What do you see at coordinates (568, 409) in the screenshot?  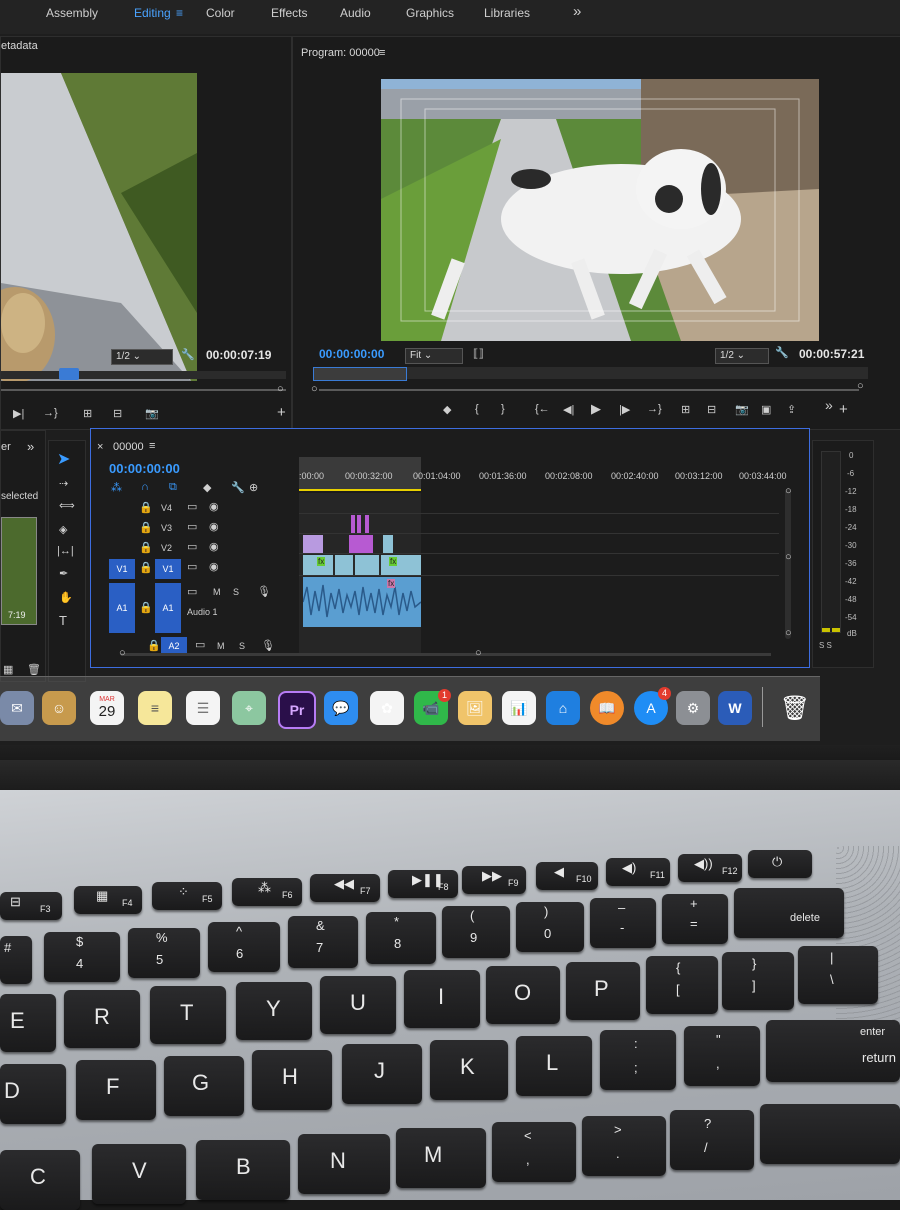 I see `step-back-icon: ◀|` at bounding box center [568, 409].